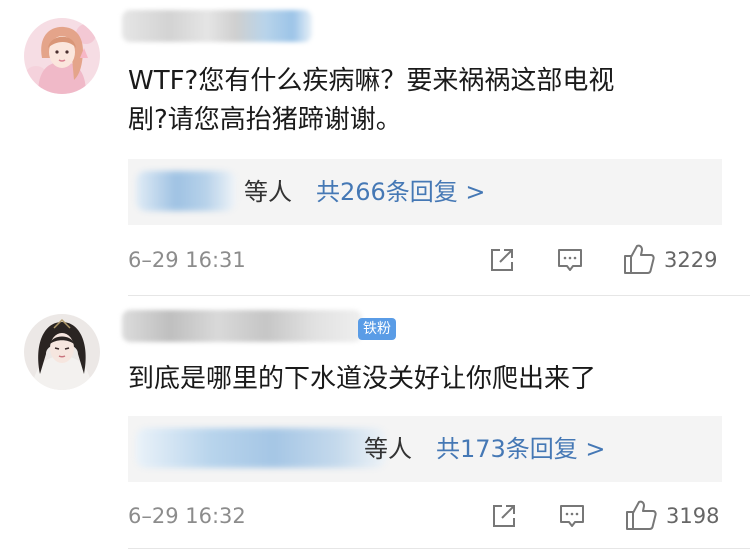 This screenshot has height=553, width=750. What do you see at coordinates (428, 101) in the screenshot?
I see `comment-text: WTF?您有什么疾病嘛？要来祸祸这部电视 剧?请您高抬猪蹄谢谢。` at bounding box center [428, 101].